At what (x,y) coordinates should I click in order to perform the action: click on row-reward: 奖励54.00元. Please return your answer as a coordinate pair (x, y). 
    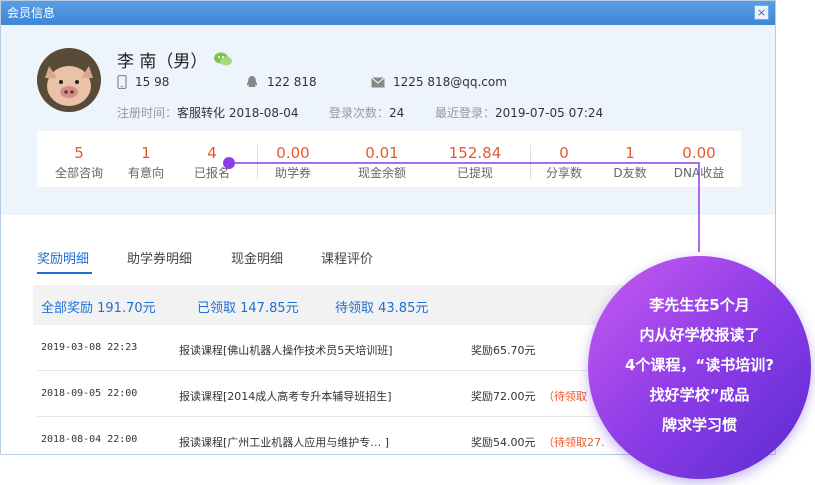
    Looking at the image, I should click on (503, 442).